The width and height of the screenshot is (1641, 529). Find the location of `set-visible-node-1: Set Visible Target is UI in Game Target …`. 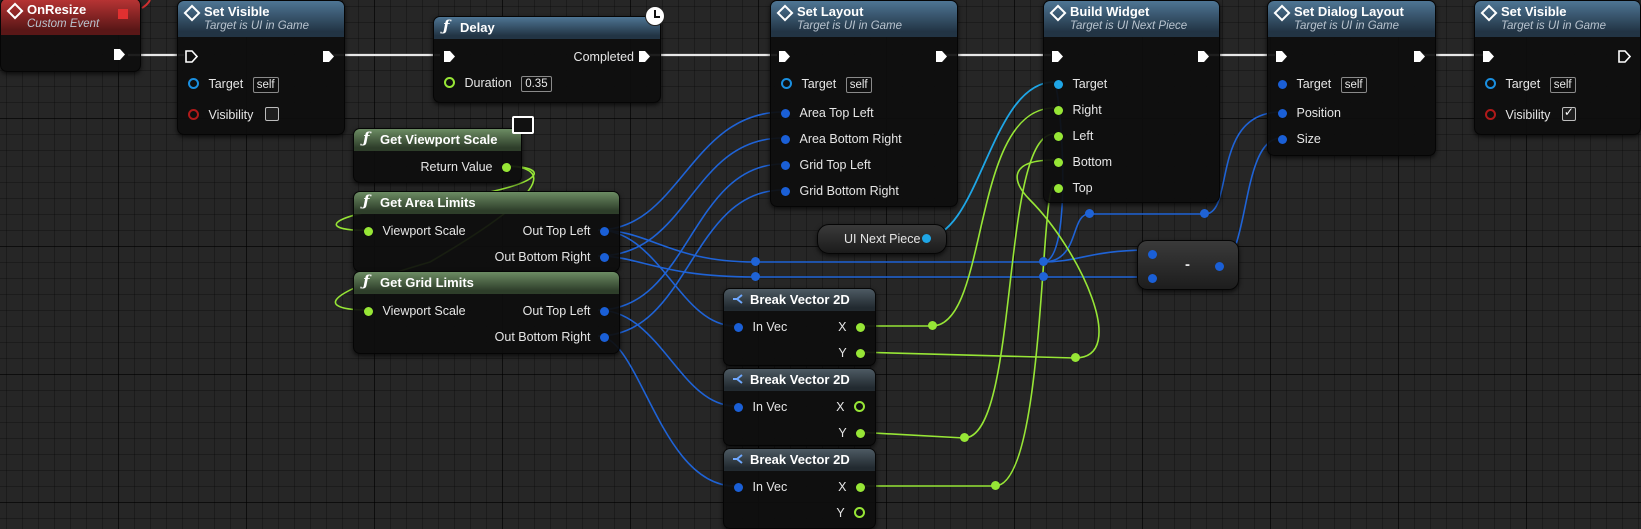

set-visible-node-1: Set Visible Target is UI in Game Target … is located at coordinates (261, 67).